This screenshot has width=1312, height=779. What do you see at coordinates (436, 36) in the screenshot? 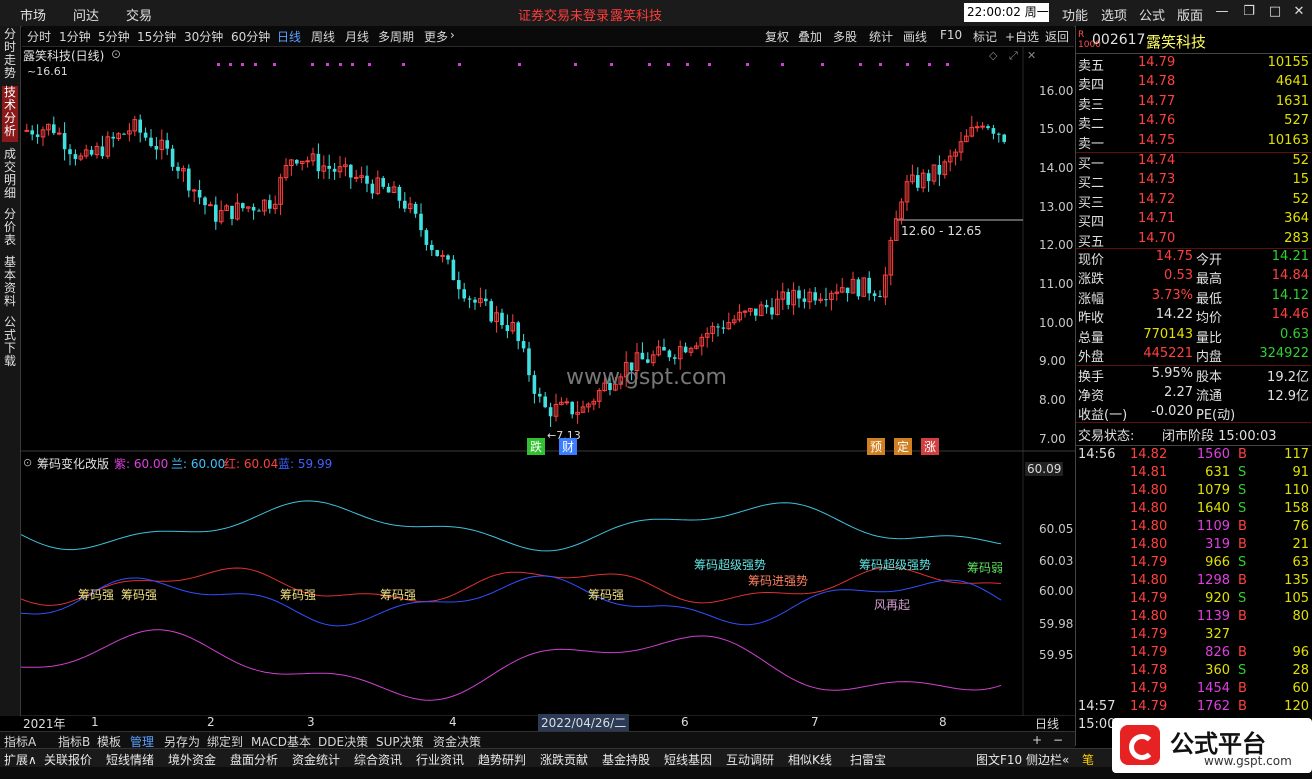
I see `period-more: 更多` at bounding box center [436, 36].